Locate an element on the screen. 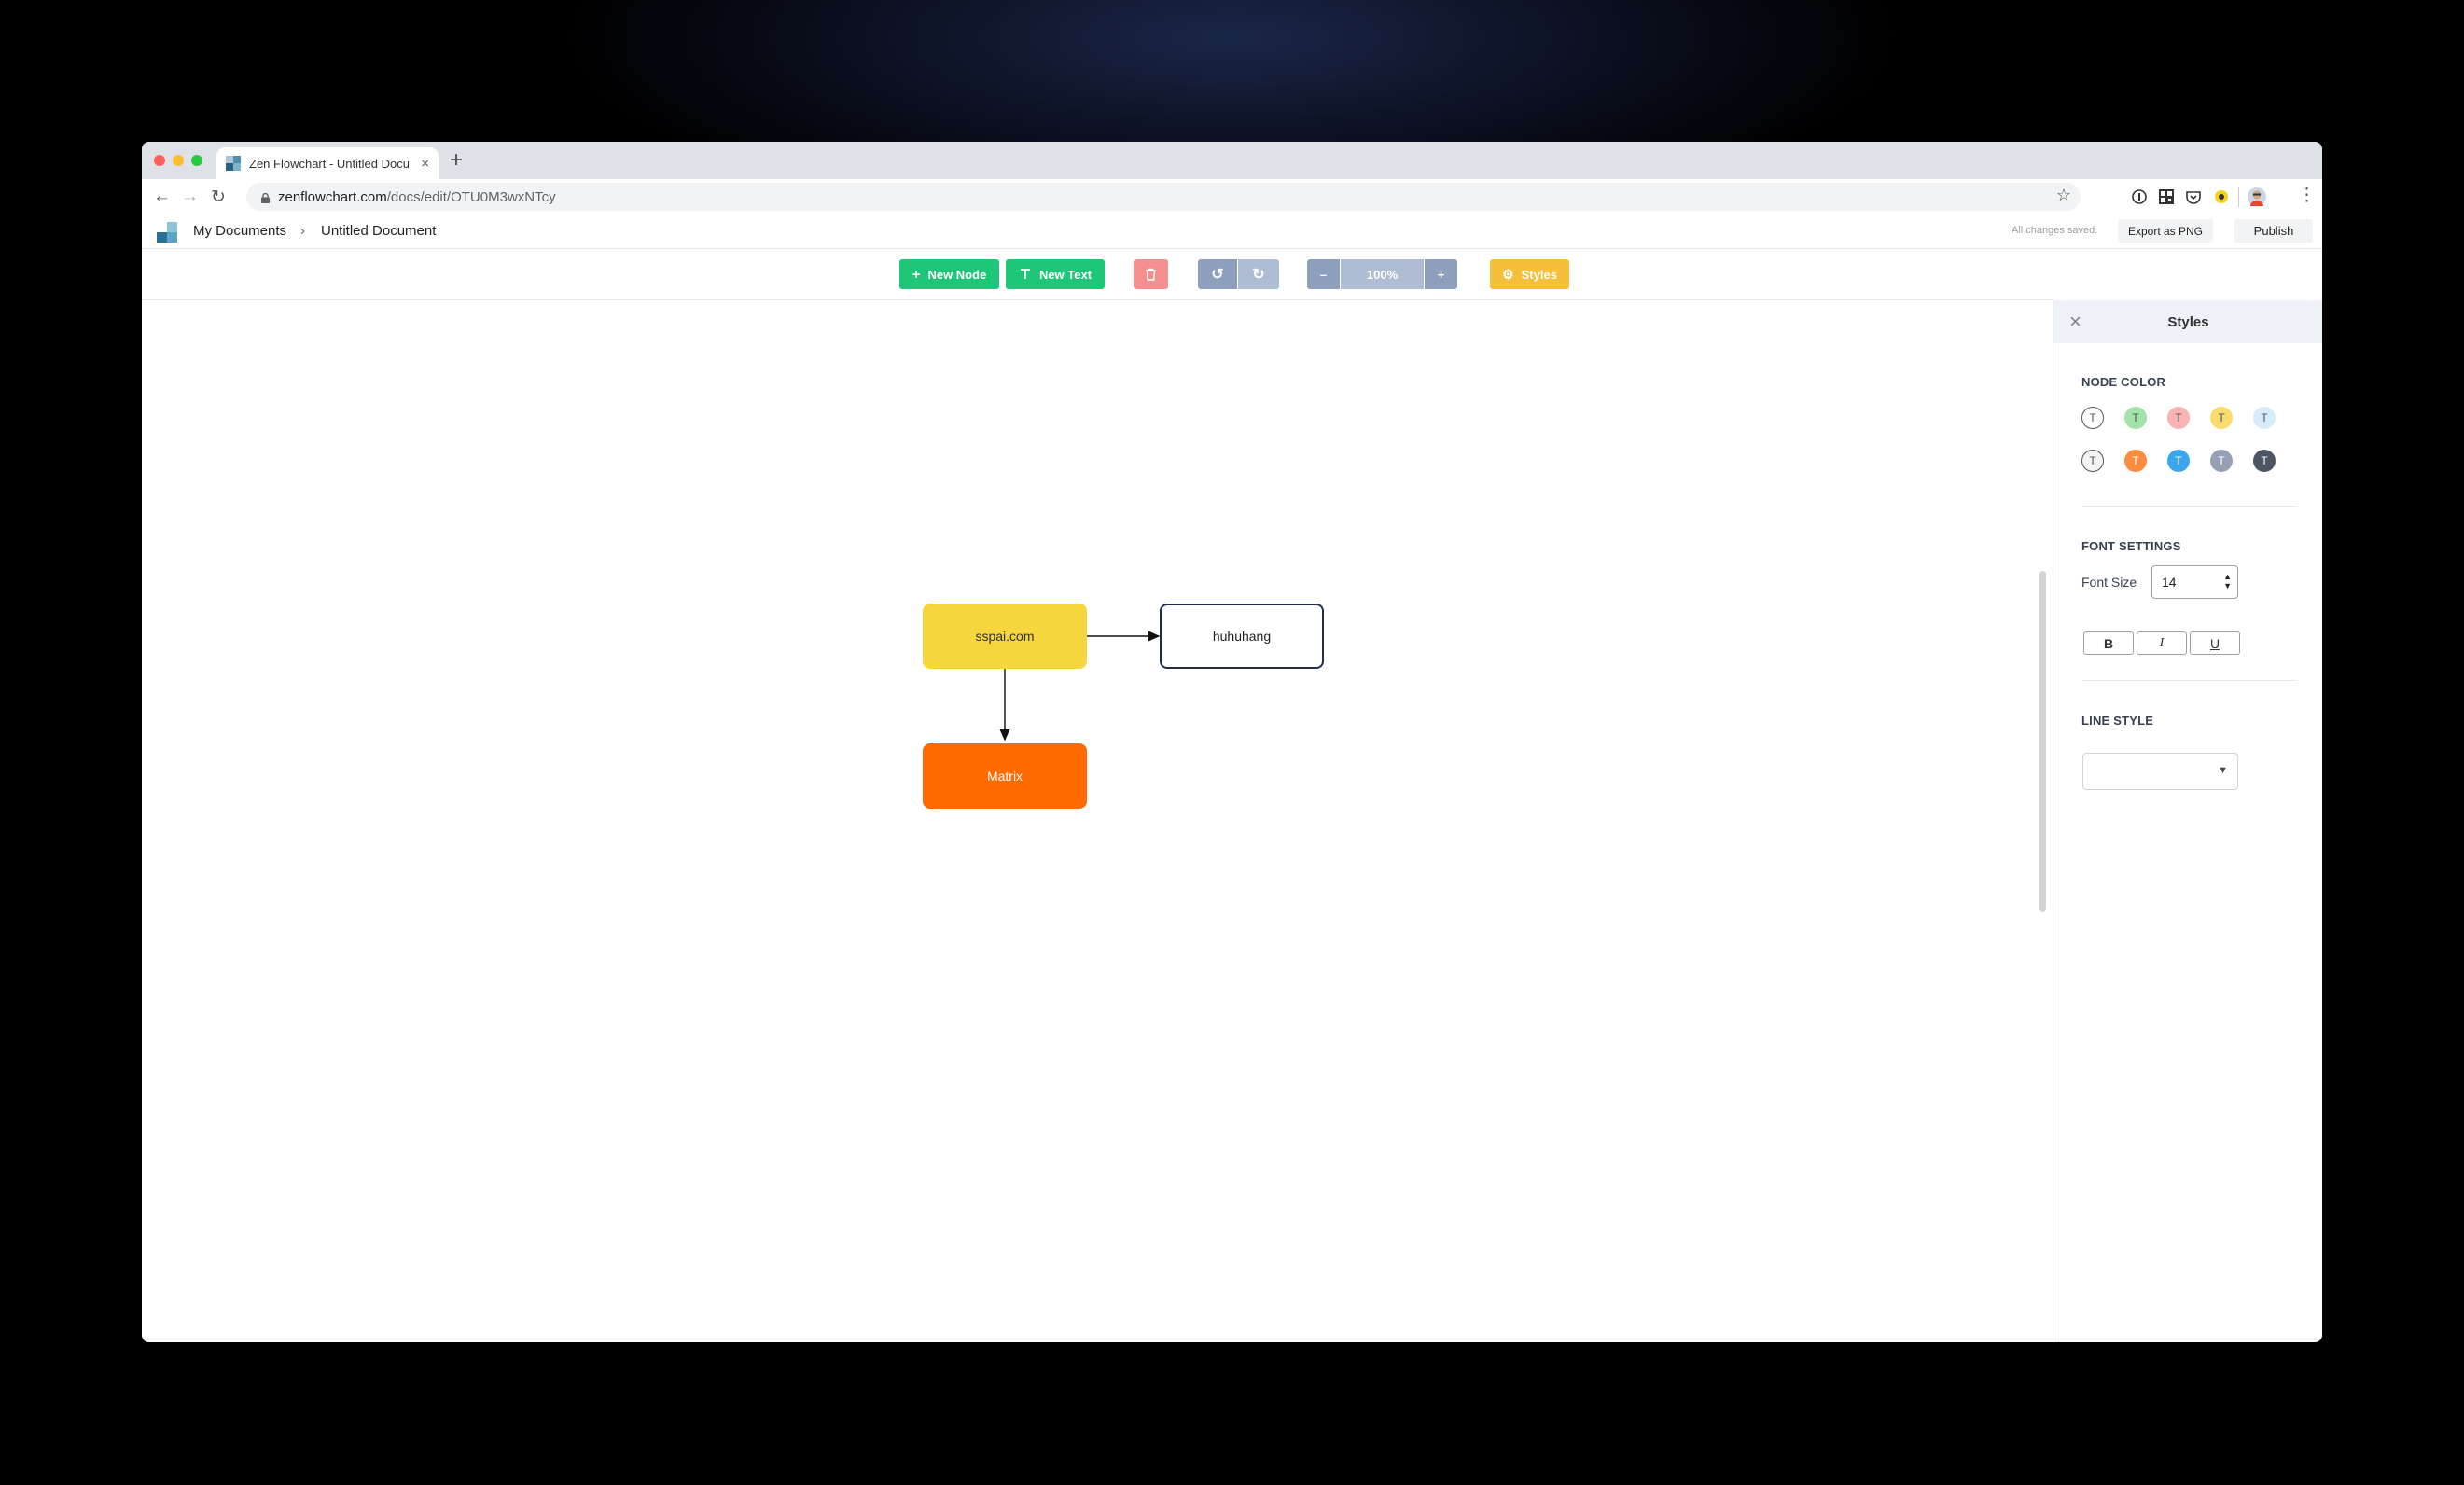 The height and width of the screenshot is (1485, 2464). breadcrumb-my-documents: My Documents is located at coordinates (239, 231).